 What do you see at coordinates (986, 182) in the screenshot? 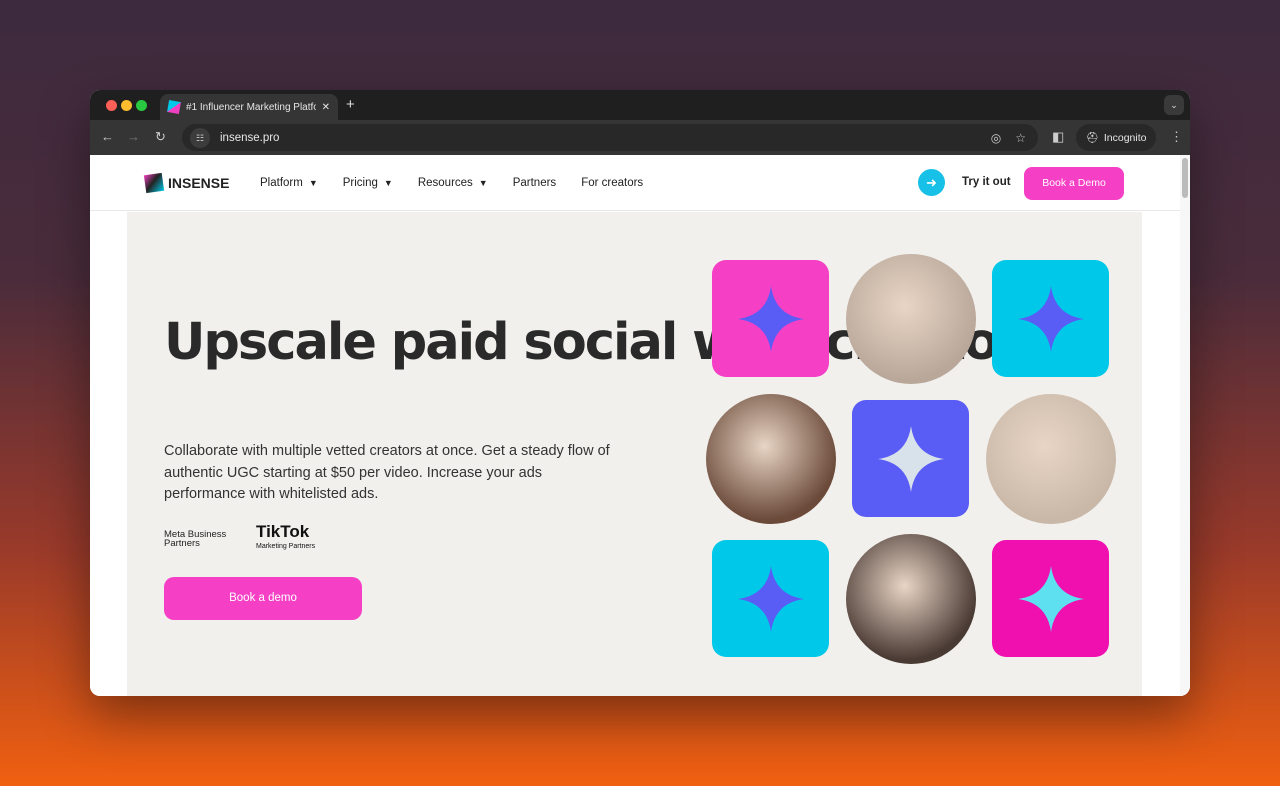
I see `try-it-out-link: Try it out` at bounding box center [986, 182].